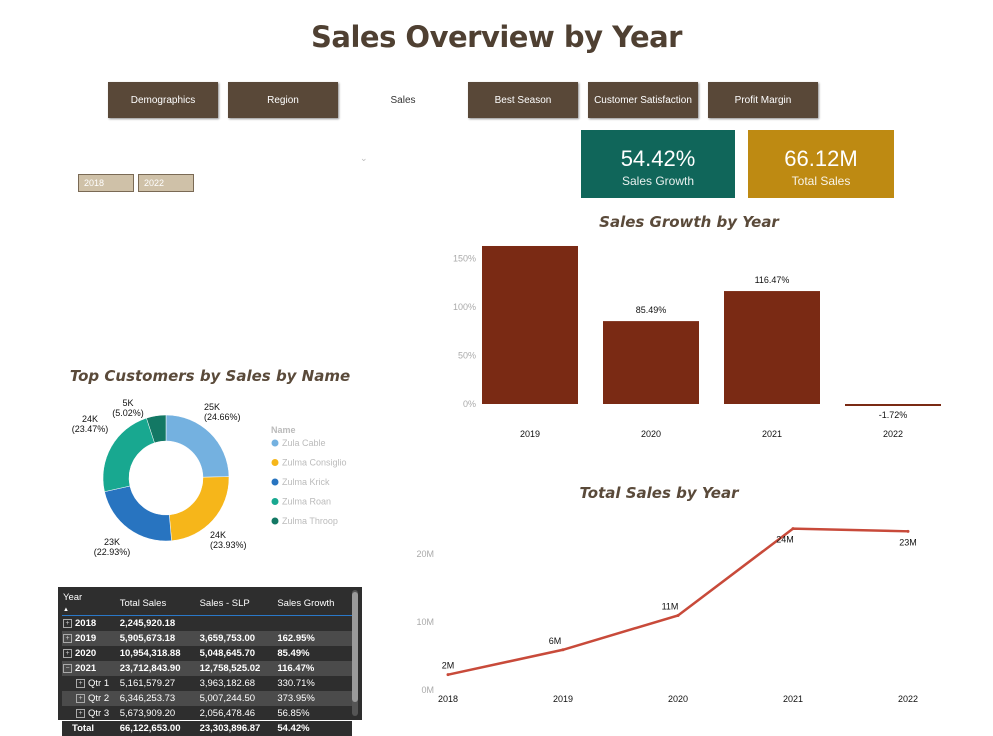 The image size is (993, 736). I want to click on y-tick-label: 50%, so click(467, 356).